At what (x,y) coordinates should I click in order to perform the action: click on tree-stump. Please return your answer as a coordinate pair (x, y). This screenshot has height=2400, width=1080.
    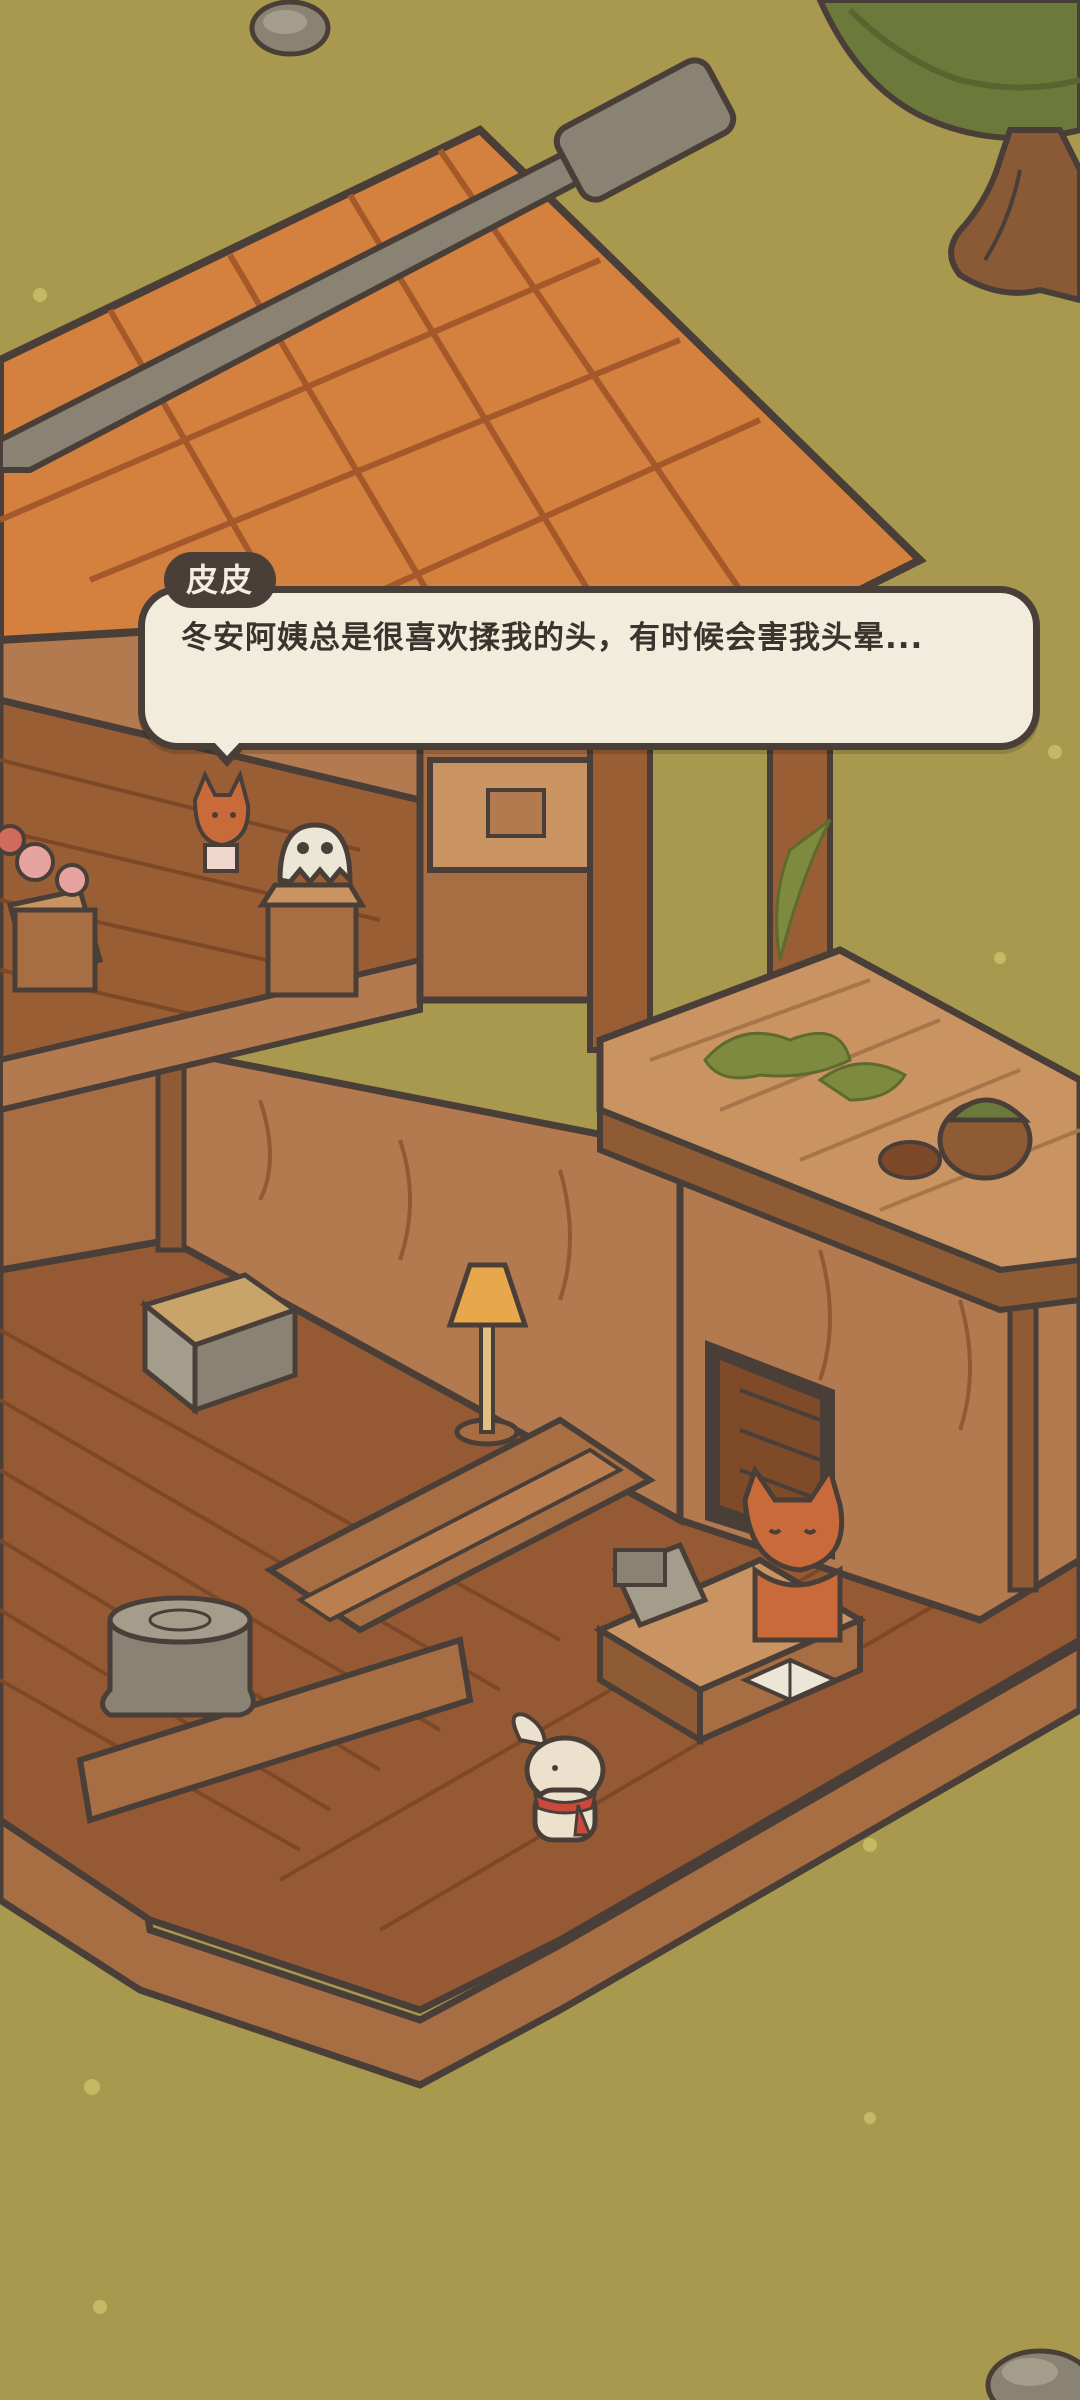
    Looking at the image, I should click on (178, 1656).